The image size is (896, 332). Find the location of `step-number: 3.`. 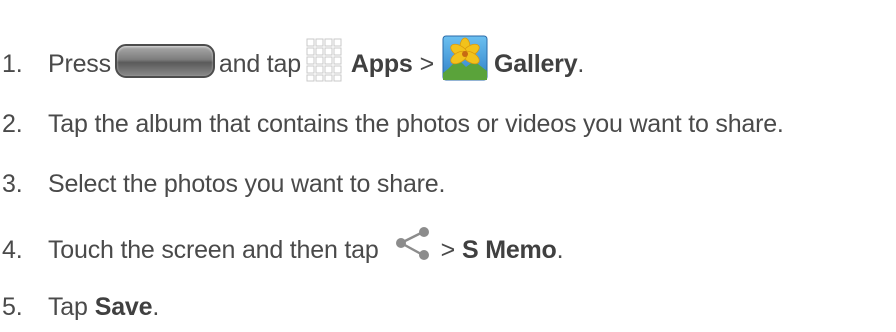

step-number: 3. is located at coordinates (12, 183).